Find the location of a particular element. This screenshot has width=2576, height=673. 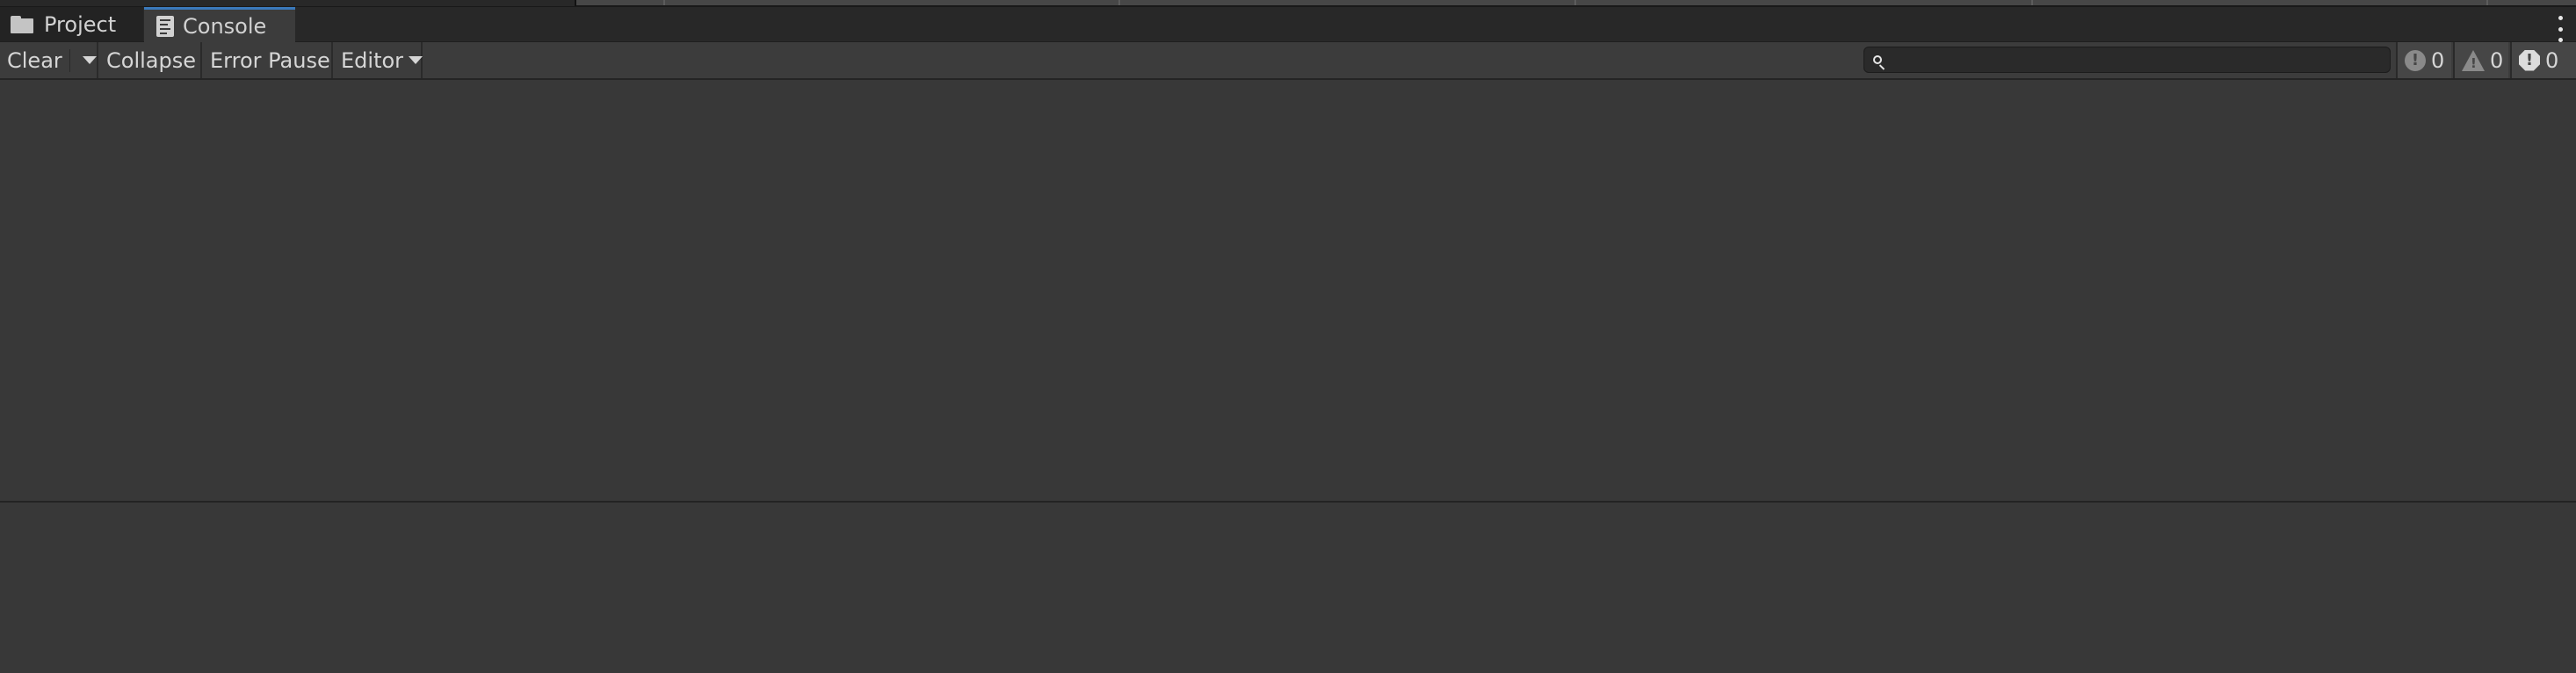

clear-options-dropdown-icon is located at coordinates (90, 60).